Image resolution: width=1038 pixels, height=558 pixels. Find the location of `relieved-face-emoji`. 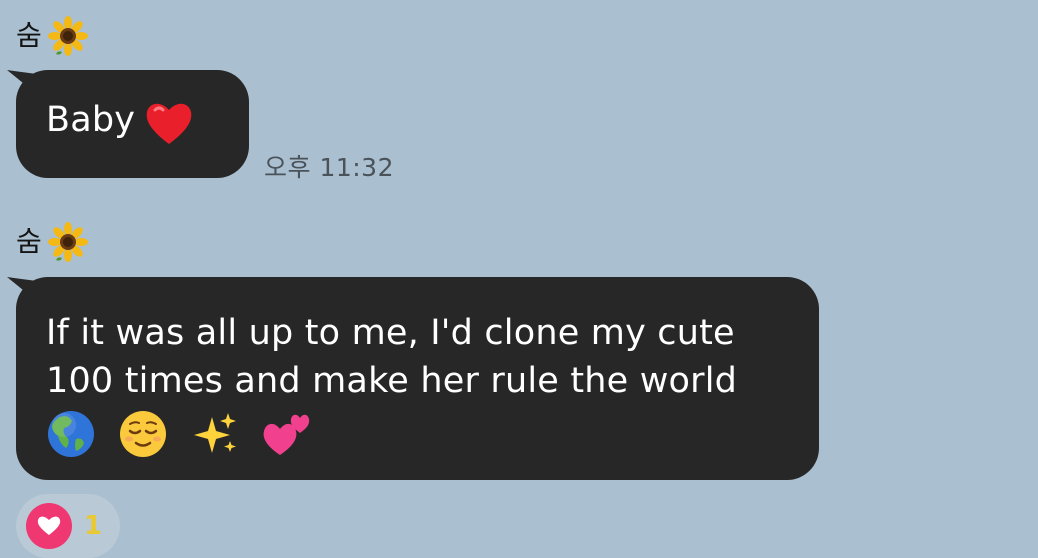

relieved-face-emoji is located at coordinates (143, 434).